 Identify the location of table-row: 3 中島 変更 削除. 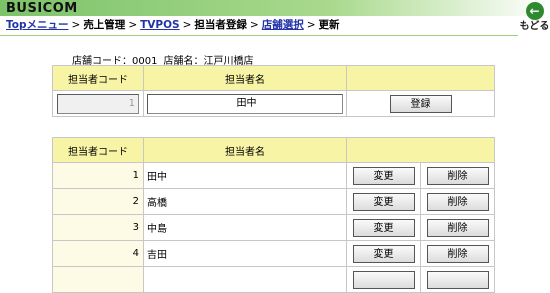
(273, 227).